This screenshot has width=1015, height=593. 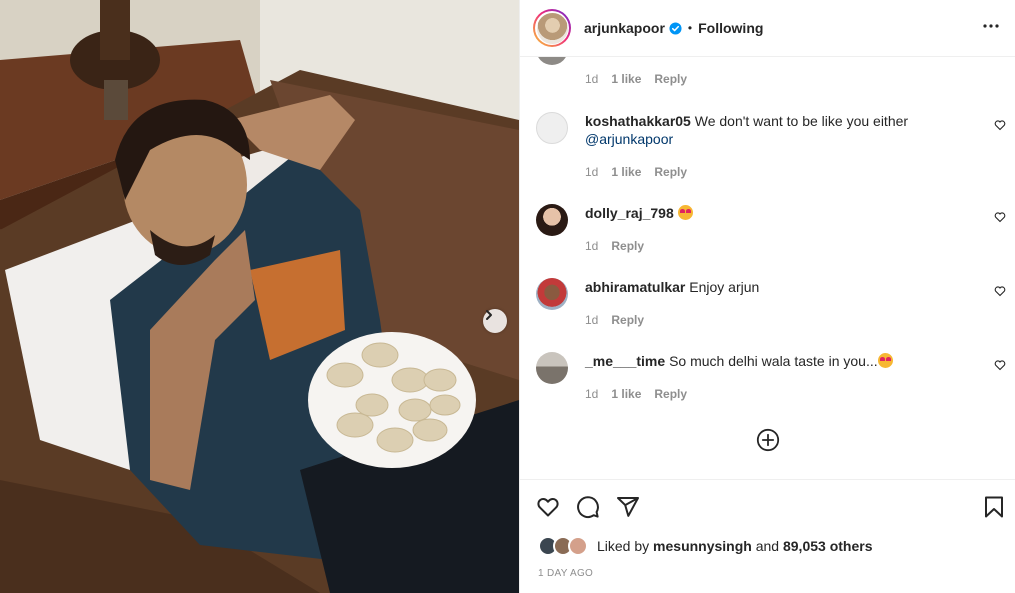 I want to click on liked-by-label: Liked by, so click(x=623, y=546).